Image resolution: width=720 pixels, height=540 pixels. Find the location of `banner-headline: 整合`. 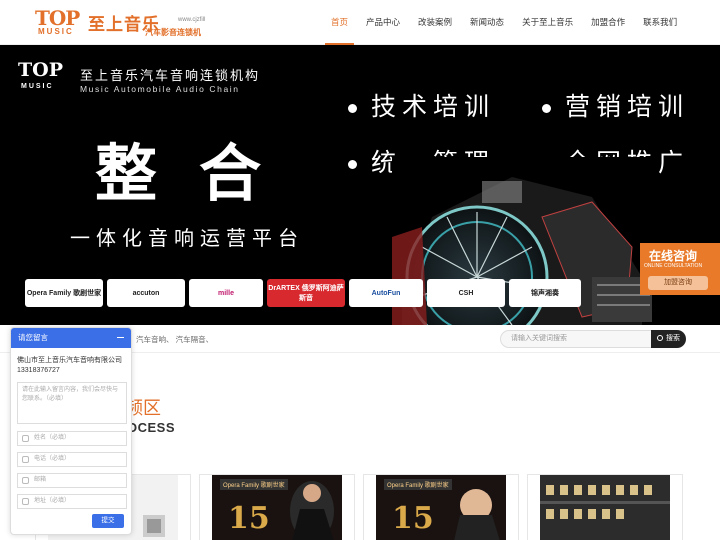

banner-headline: 整合 is located at coordinates (199, 173).